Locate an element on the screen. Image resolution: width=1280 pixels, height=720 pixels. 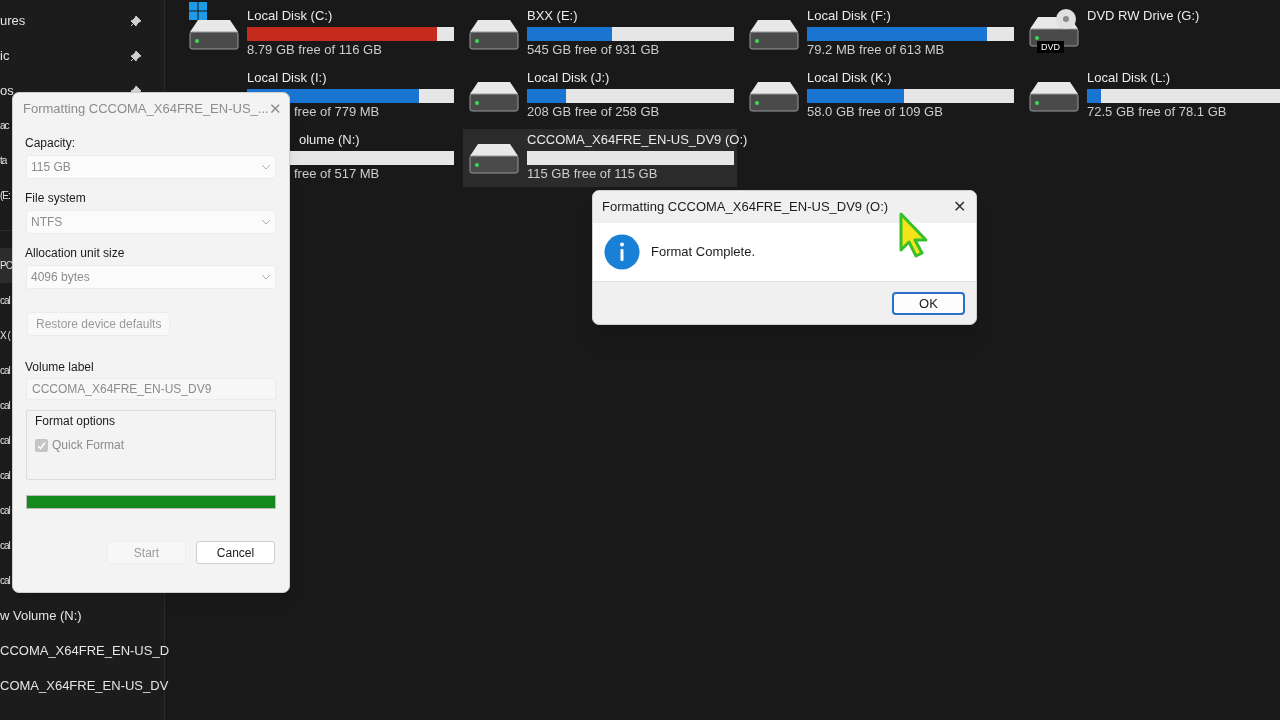
drive-space: 72.5 GB free of 78.1 GB is located at coordinates (1157, 112).